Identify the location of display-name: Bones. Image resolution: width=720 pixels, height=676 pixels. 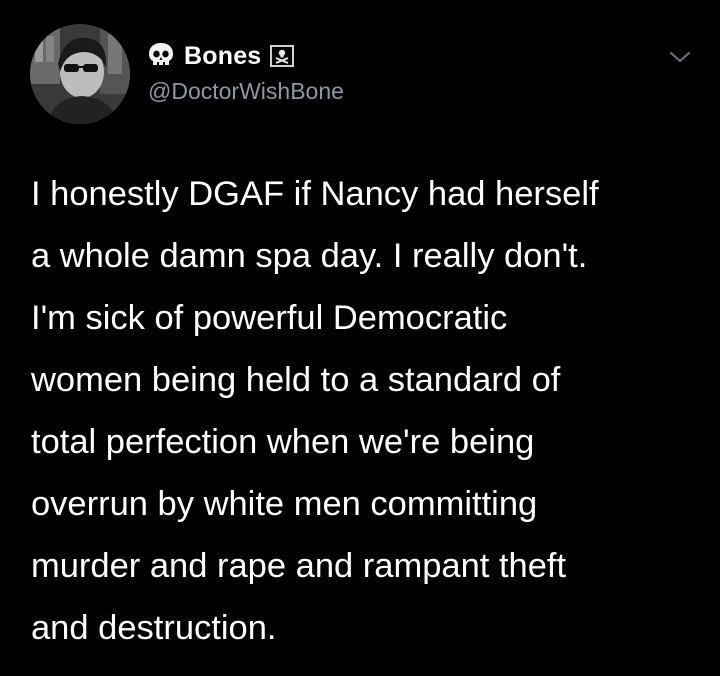
(223, 55).